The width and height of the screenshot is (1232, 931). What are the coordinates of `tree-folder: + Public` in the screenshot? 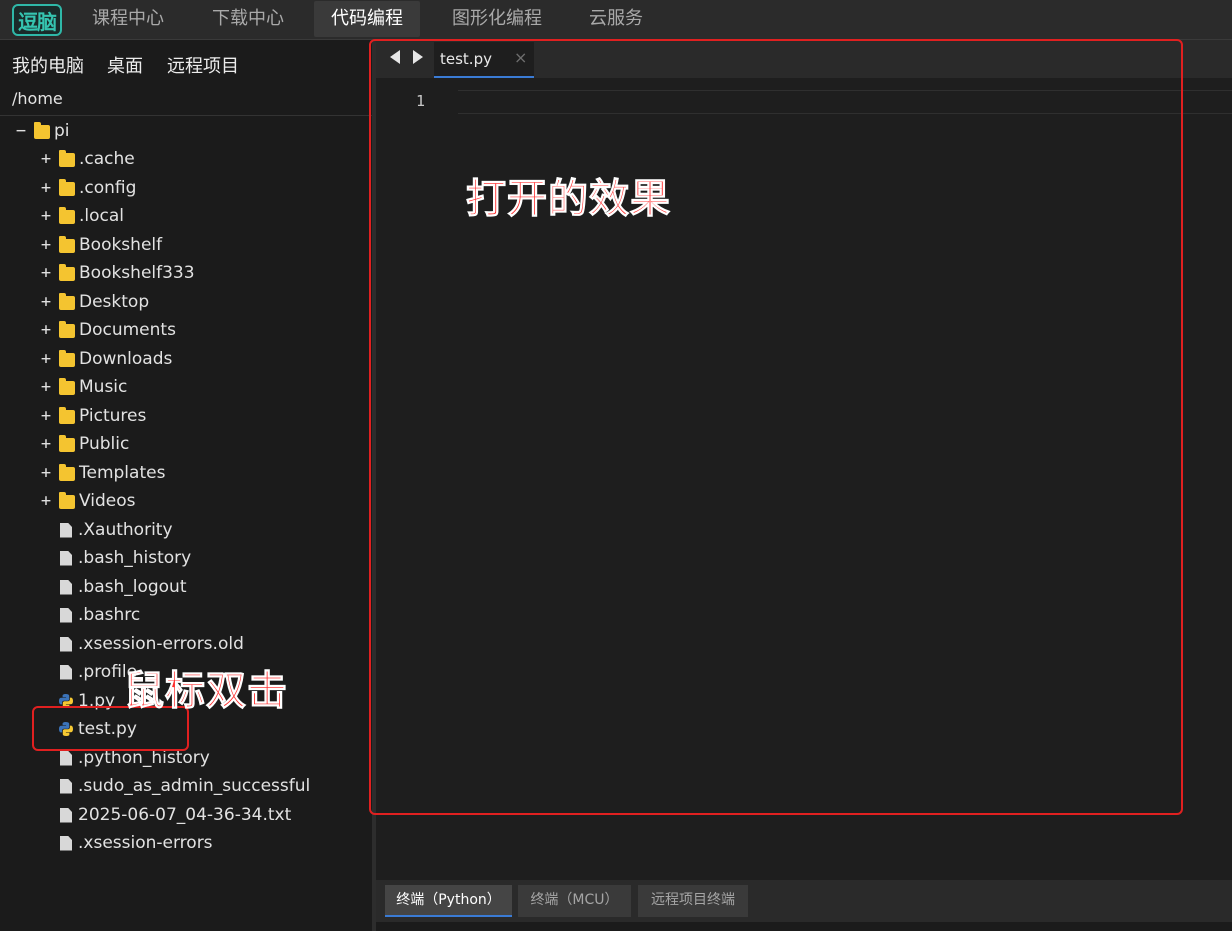 It's located at (84, 444).